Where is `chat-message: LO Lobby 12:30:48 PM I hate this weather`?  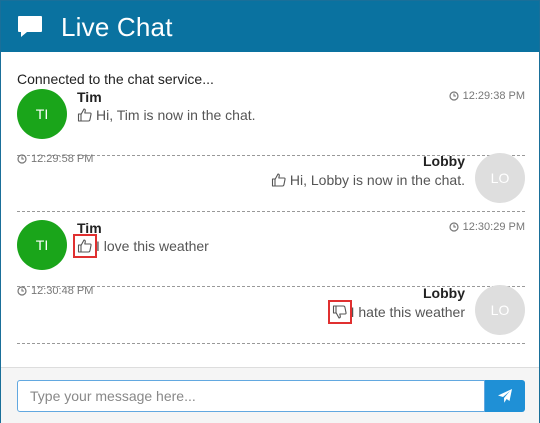
chat-message: LO Lobby 12:30:48 PM I hate this weather is located at coordinates (271, 310).